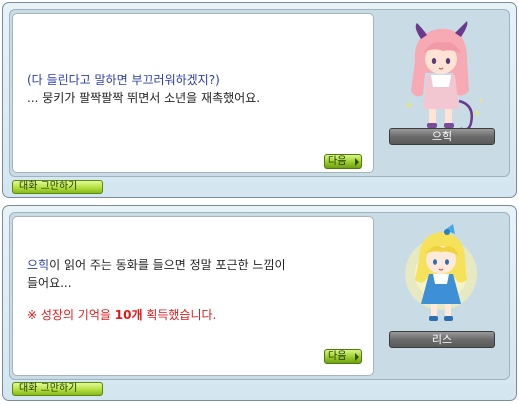 This screenshot has width=519, height=404. What do you see at coordinates (128, 315) in the screenshot?
I see `reward-amount: 10개` at bounding box center [128, 315].